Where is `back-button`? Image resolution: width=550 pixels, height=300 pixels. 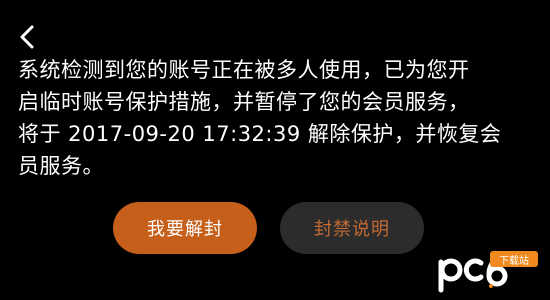 back-button is located at coordinates (27, 37).